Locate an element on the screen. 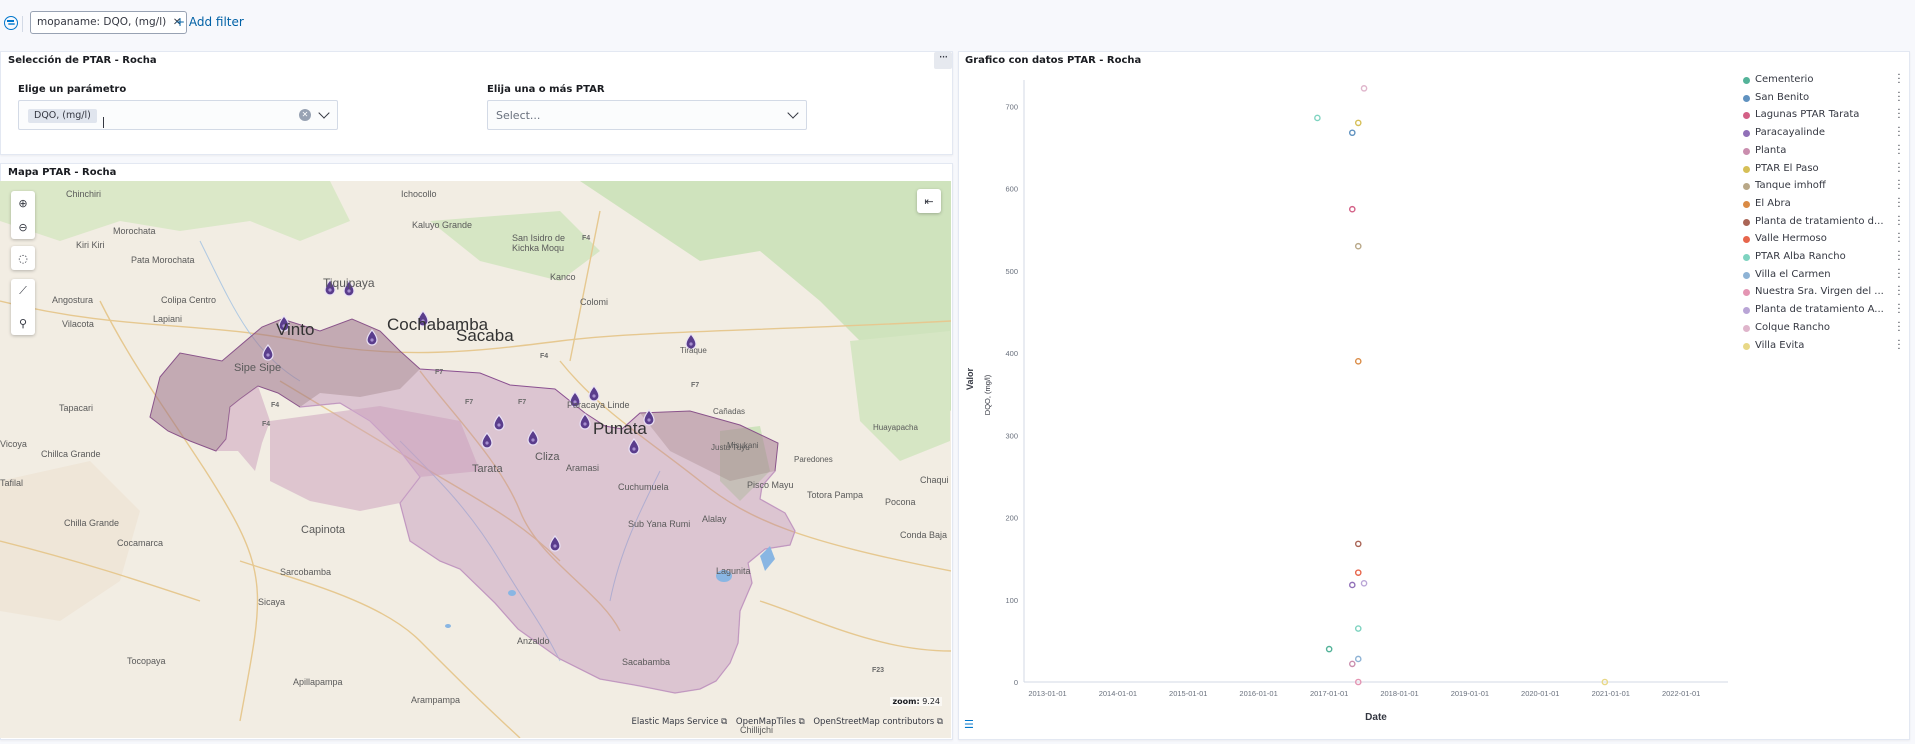 The image size is (1915, 744). draw-tools: ⟋ ⚲ is located at coordinates (23, 307).